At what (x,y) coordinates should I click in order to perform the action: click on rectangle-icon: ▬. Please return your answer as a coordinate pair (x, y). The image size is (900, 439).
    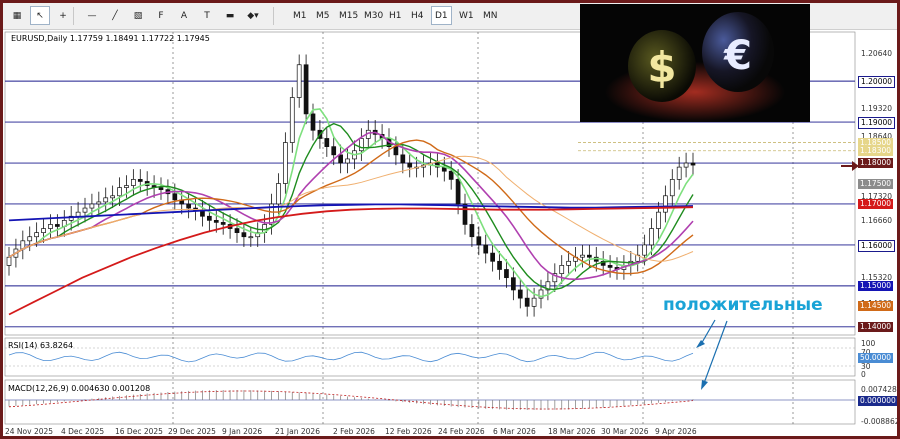
    Looking at the image, I should click on (230, 15).